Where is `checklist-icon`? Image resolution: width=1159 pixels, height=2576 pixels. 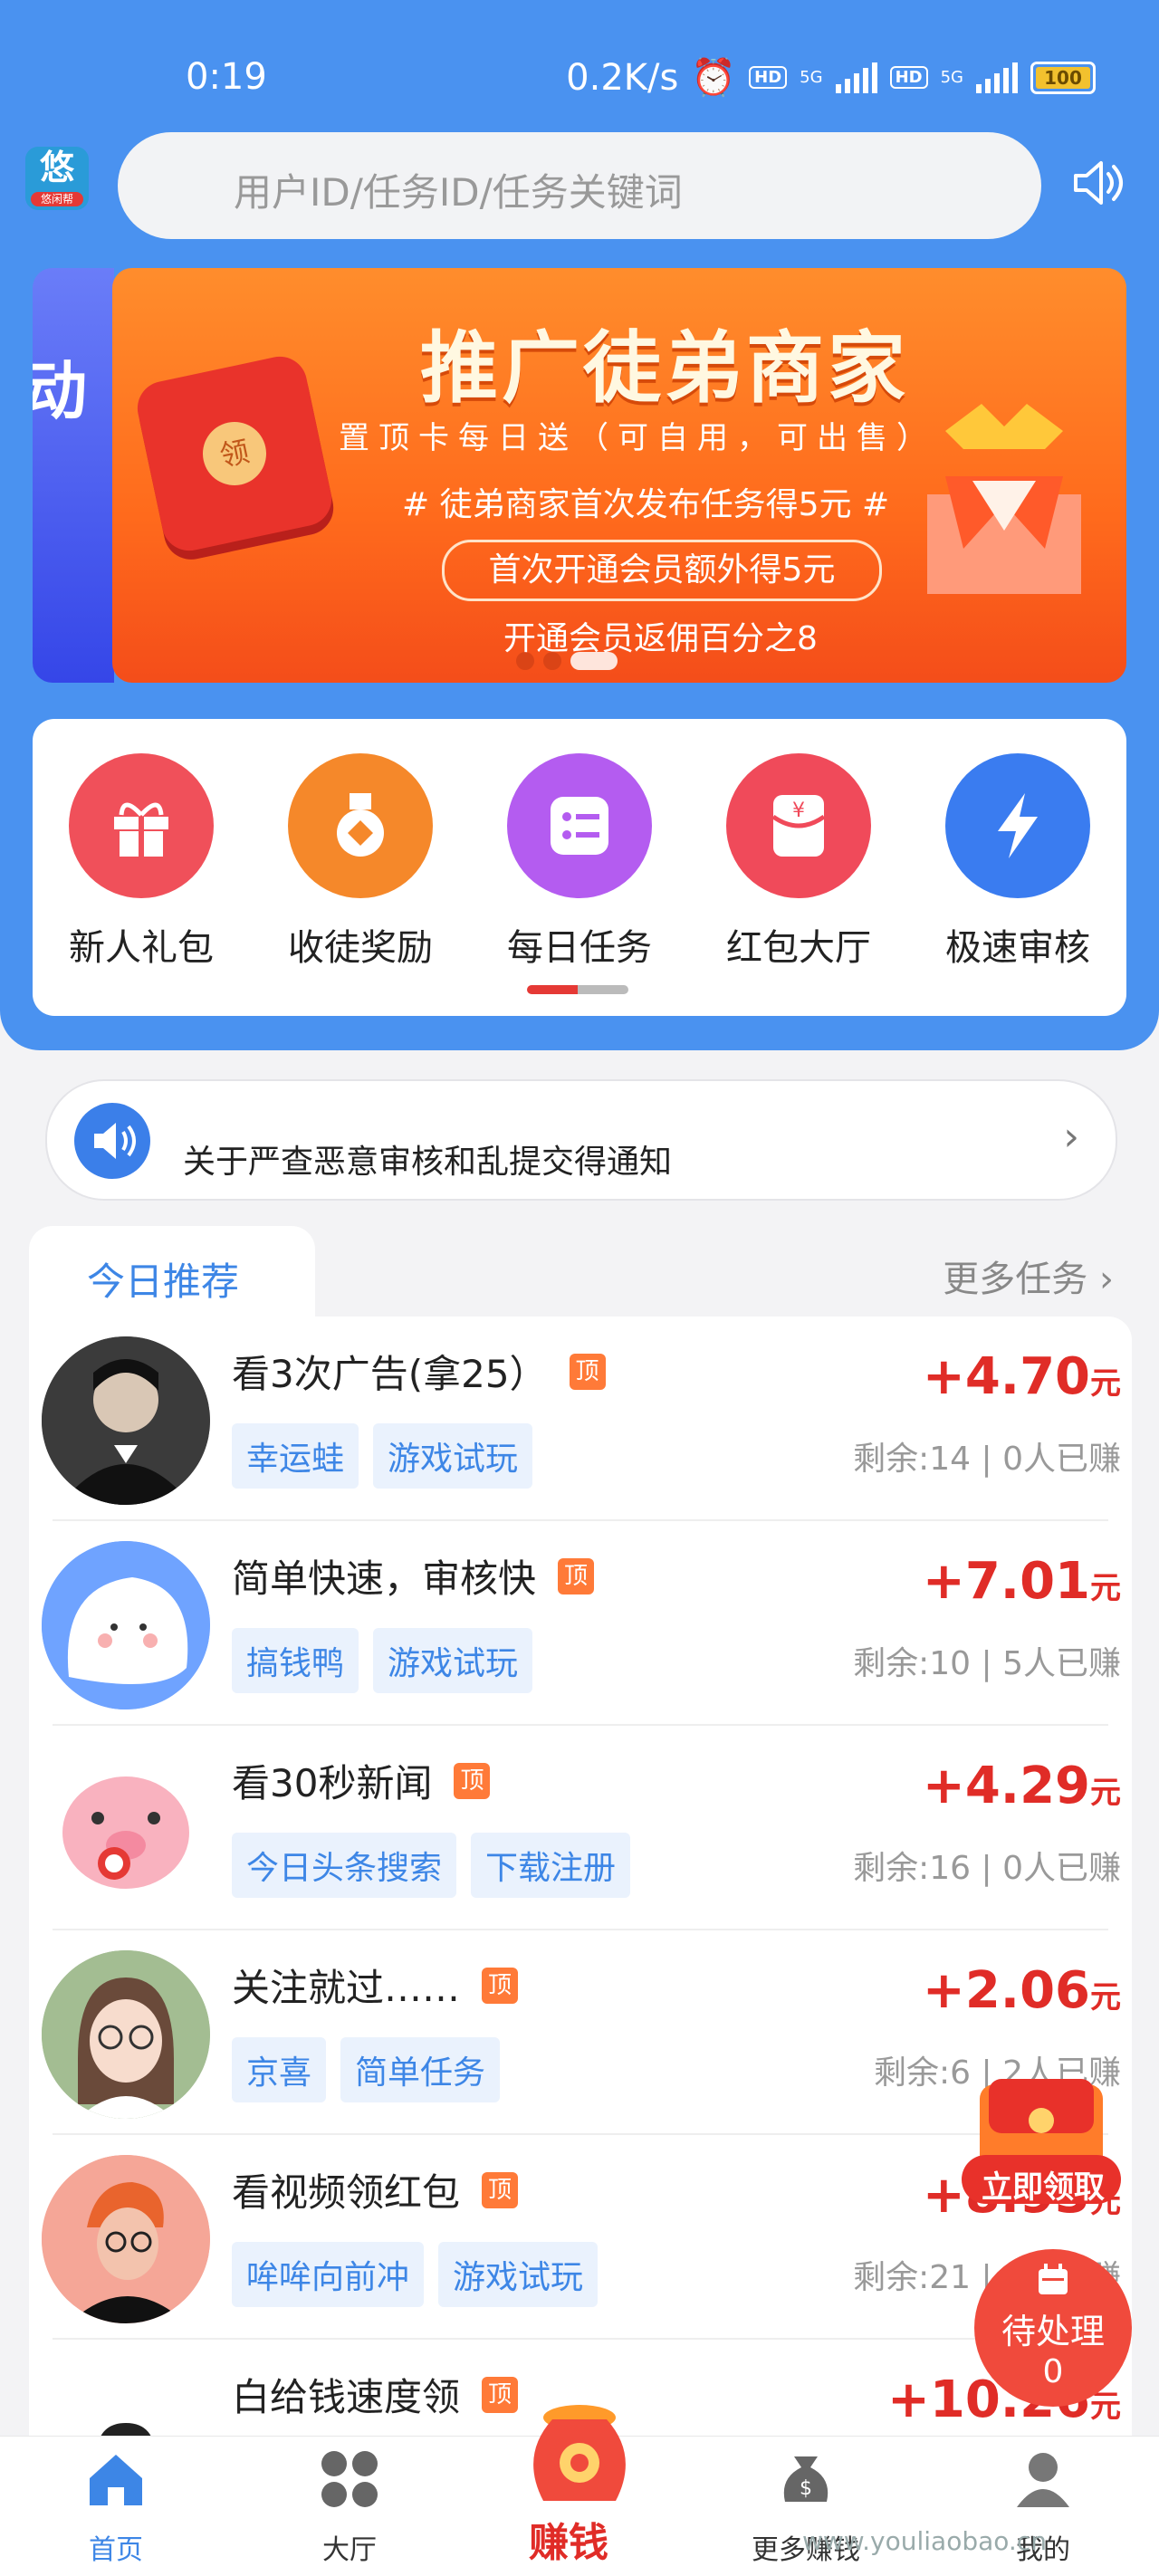 checklist-icon is located at coordinates (579, 825).